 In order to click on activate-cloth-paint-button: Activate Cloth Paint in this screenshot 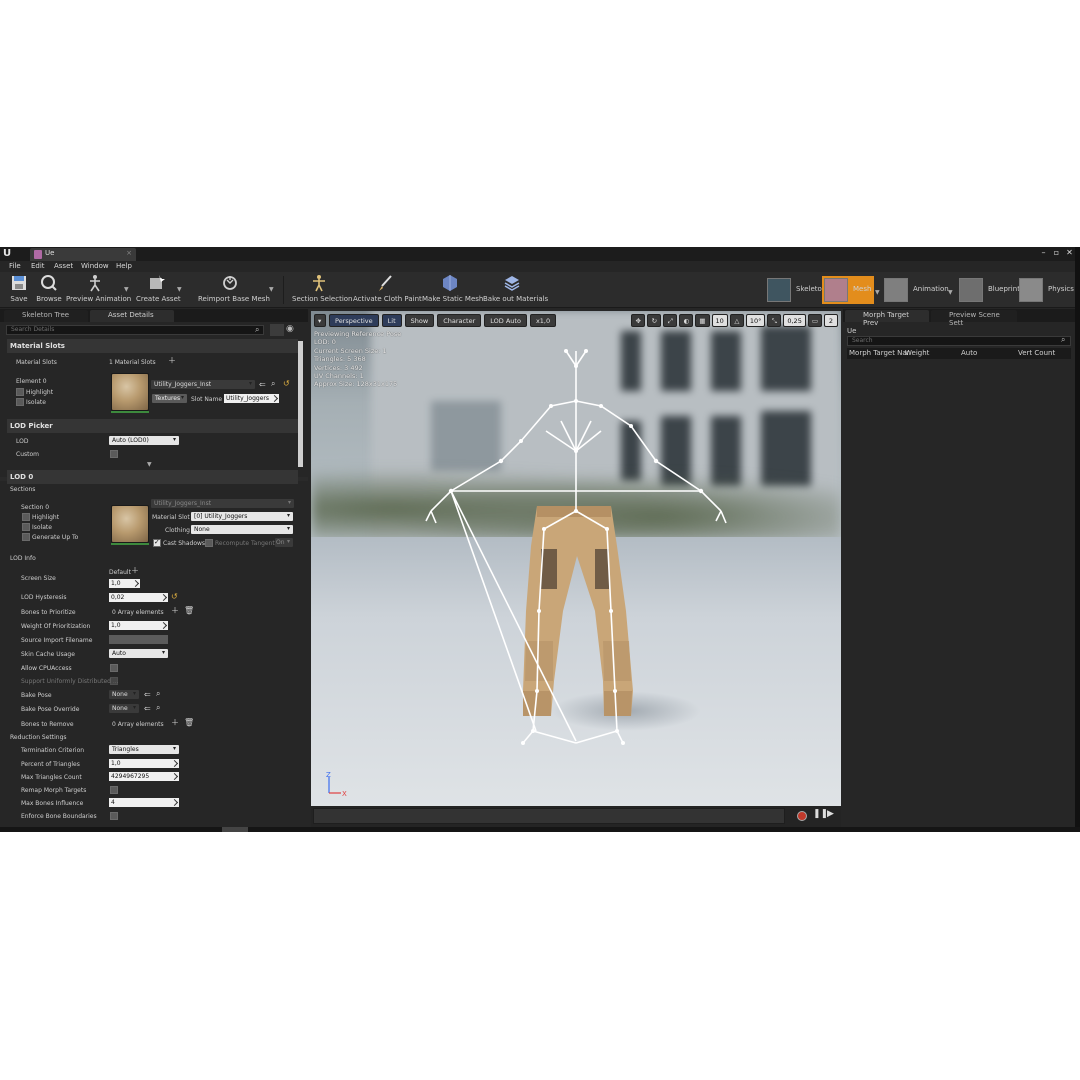, I will do `click(387, 288)`.